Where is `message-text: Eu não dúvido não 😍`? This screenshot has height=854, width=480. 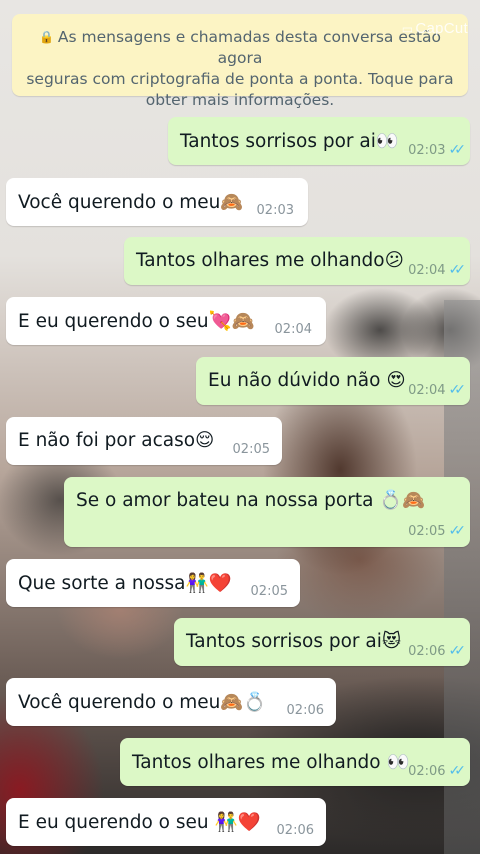
message-text: Eu não dúvido não 😍 is located at coordinates (307, 380).